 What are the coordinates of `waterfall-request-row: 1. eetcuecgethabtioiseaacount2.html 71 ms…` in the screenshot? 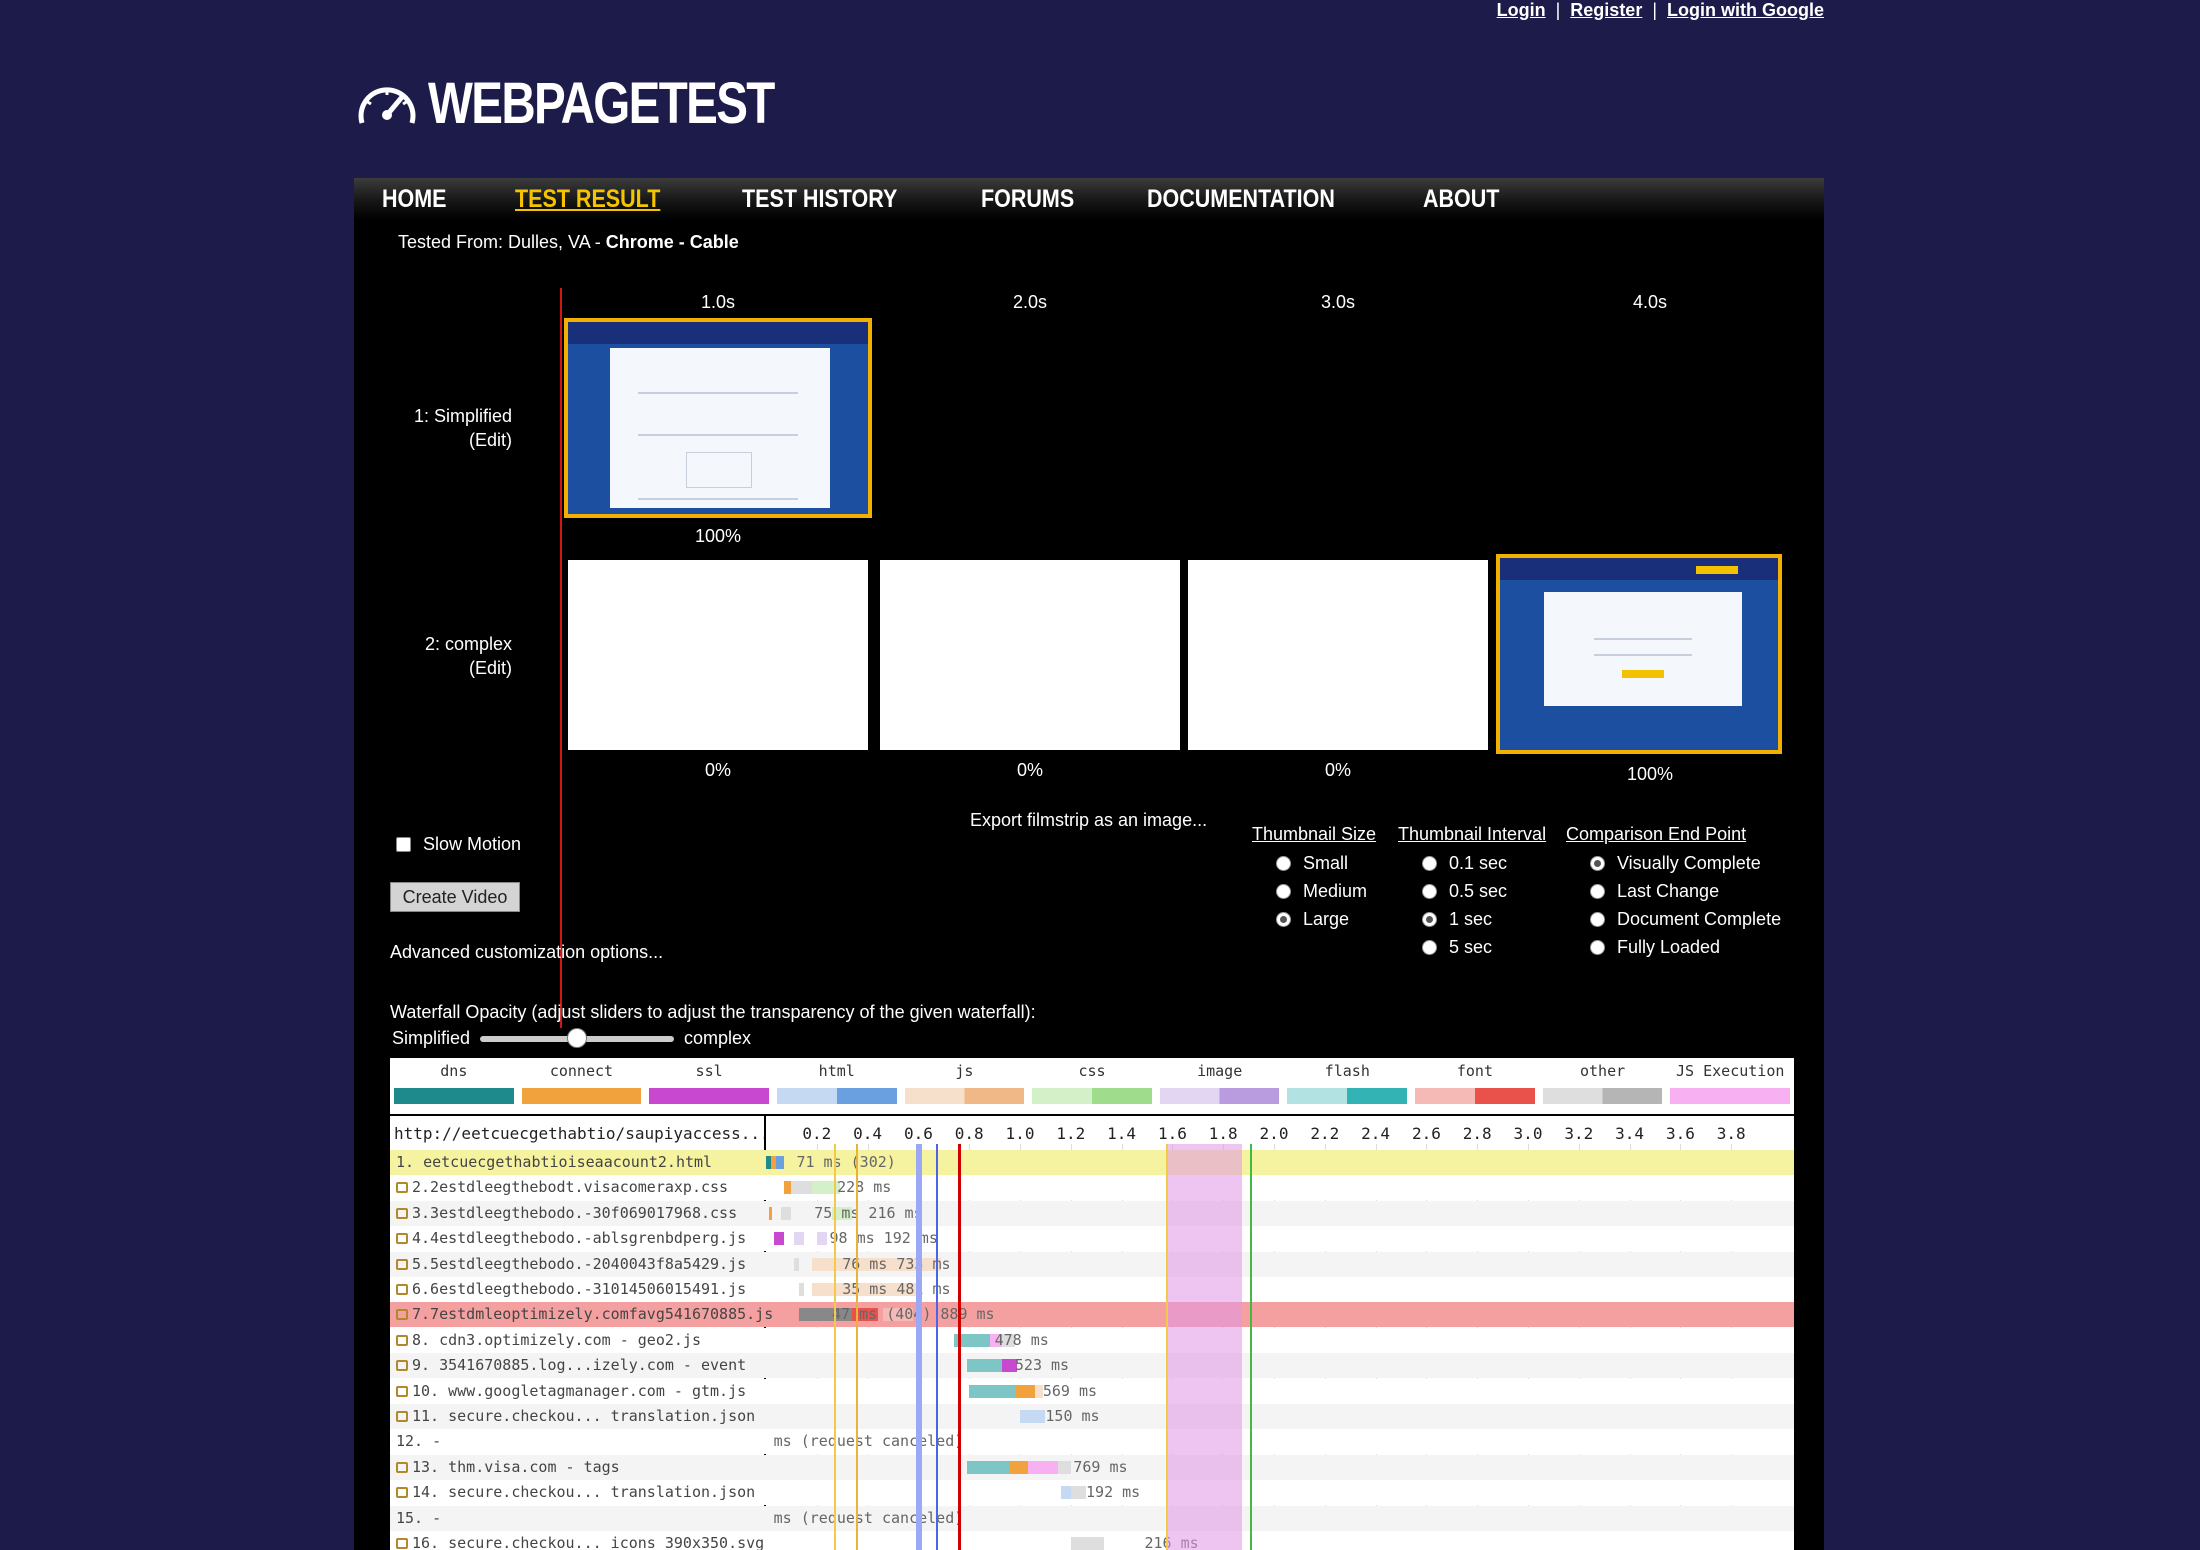 It's located at (1092, 1162).